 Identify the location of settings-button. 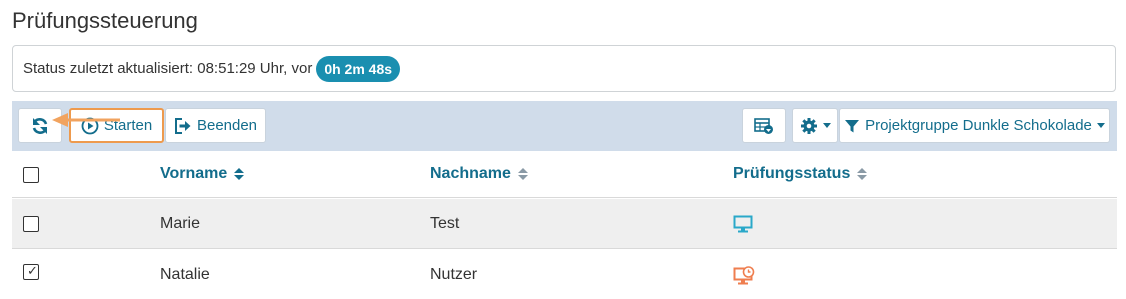
(815, 125).